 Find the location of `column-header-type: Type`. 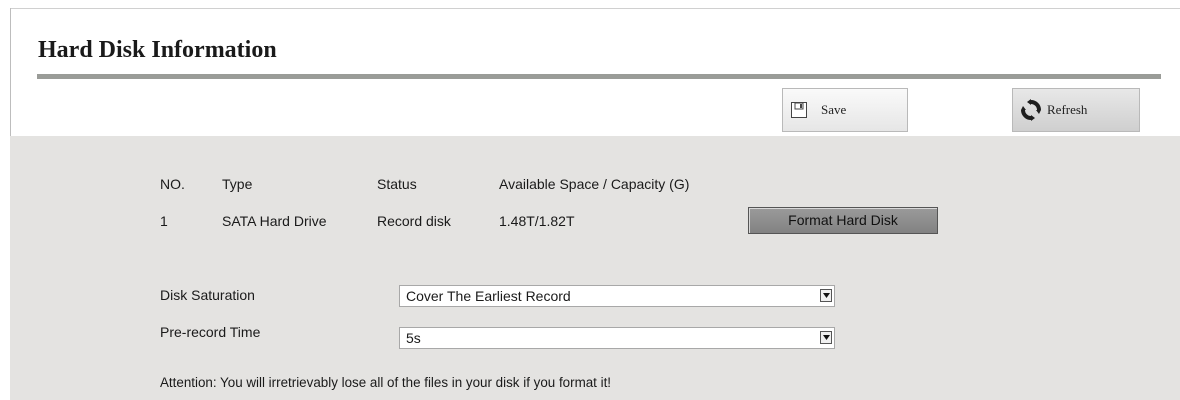

column-header-type: Type is located at coordinates (237, 184).